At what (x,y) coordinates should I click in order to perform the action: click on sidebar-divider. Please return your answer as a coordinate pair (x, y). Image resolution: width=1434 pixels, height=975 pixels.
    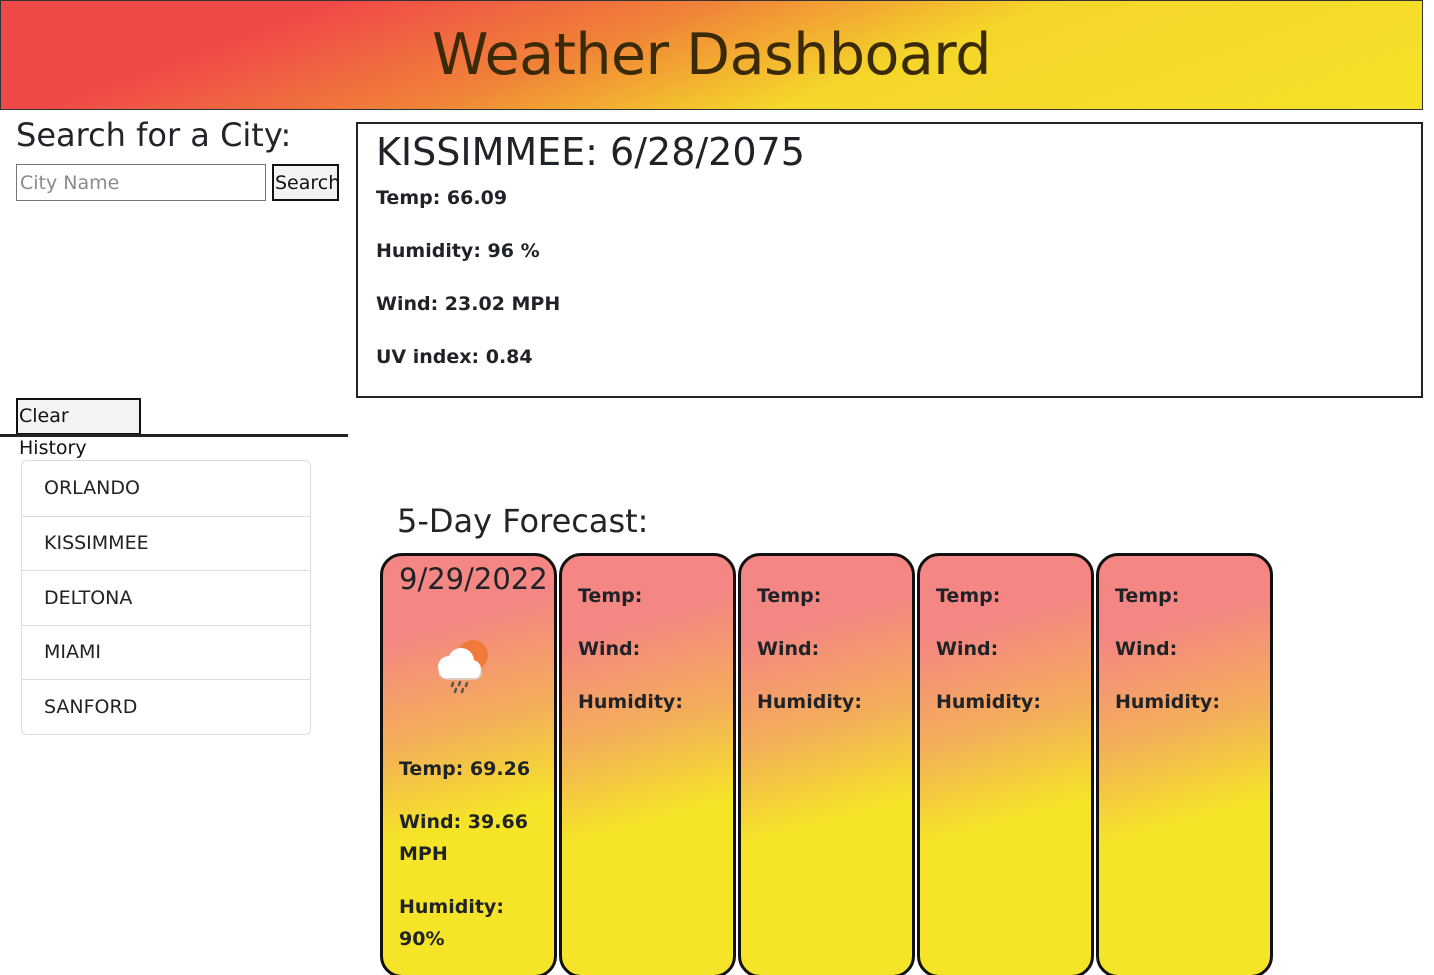
    Looking at the image, I should click on (174, 435).